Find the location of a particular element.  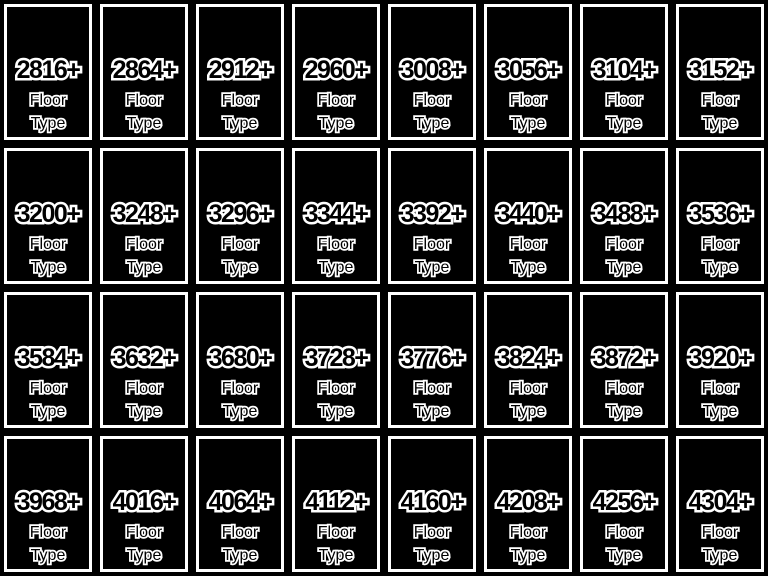

floor-type-tile: 4208+ Floor Type is located at coordinates (528, 504).